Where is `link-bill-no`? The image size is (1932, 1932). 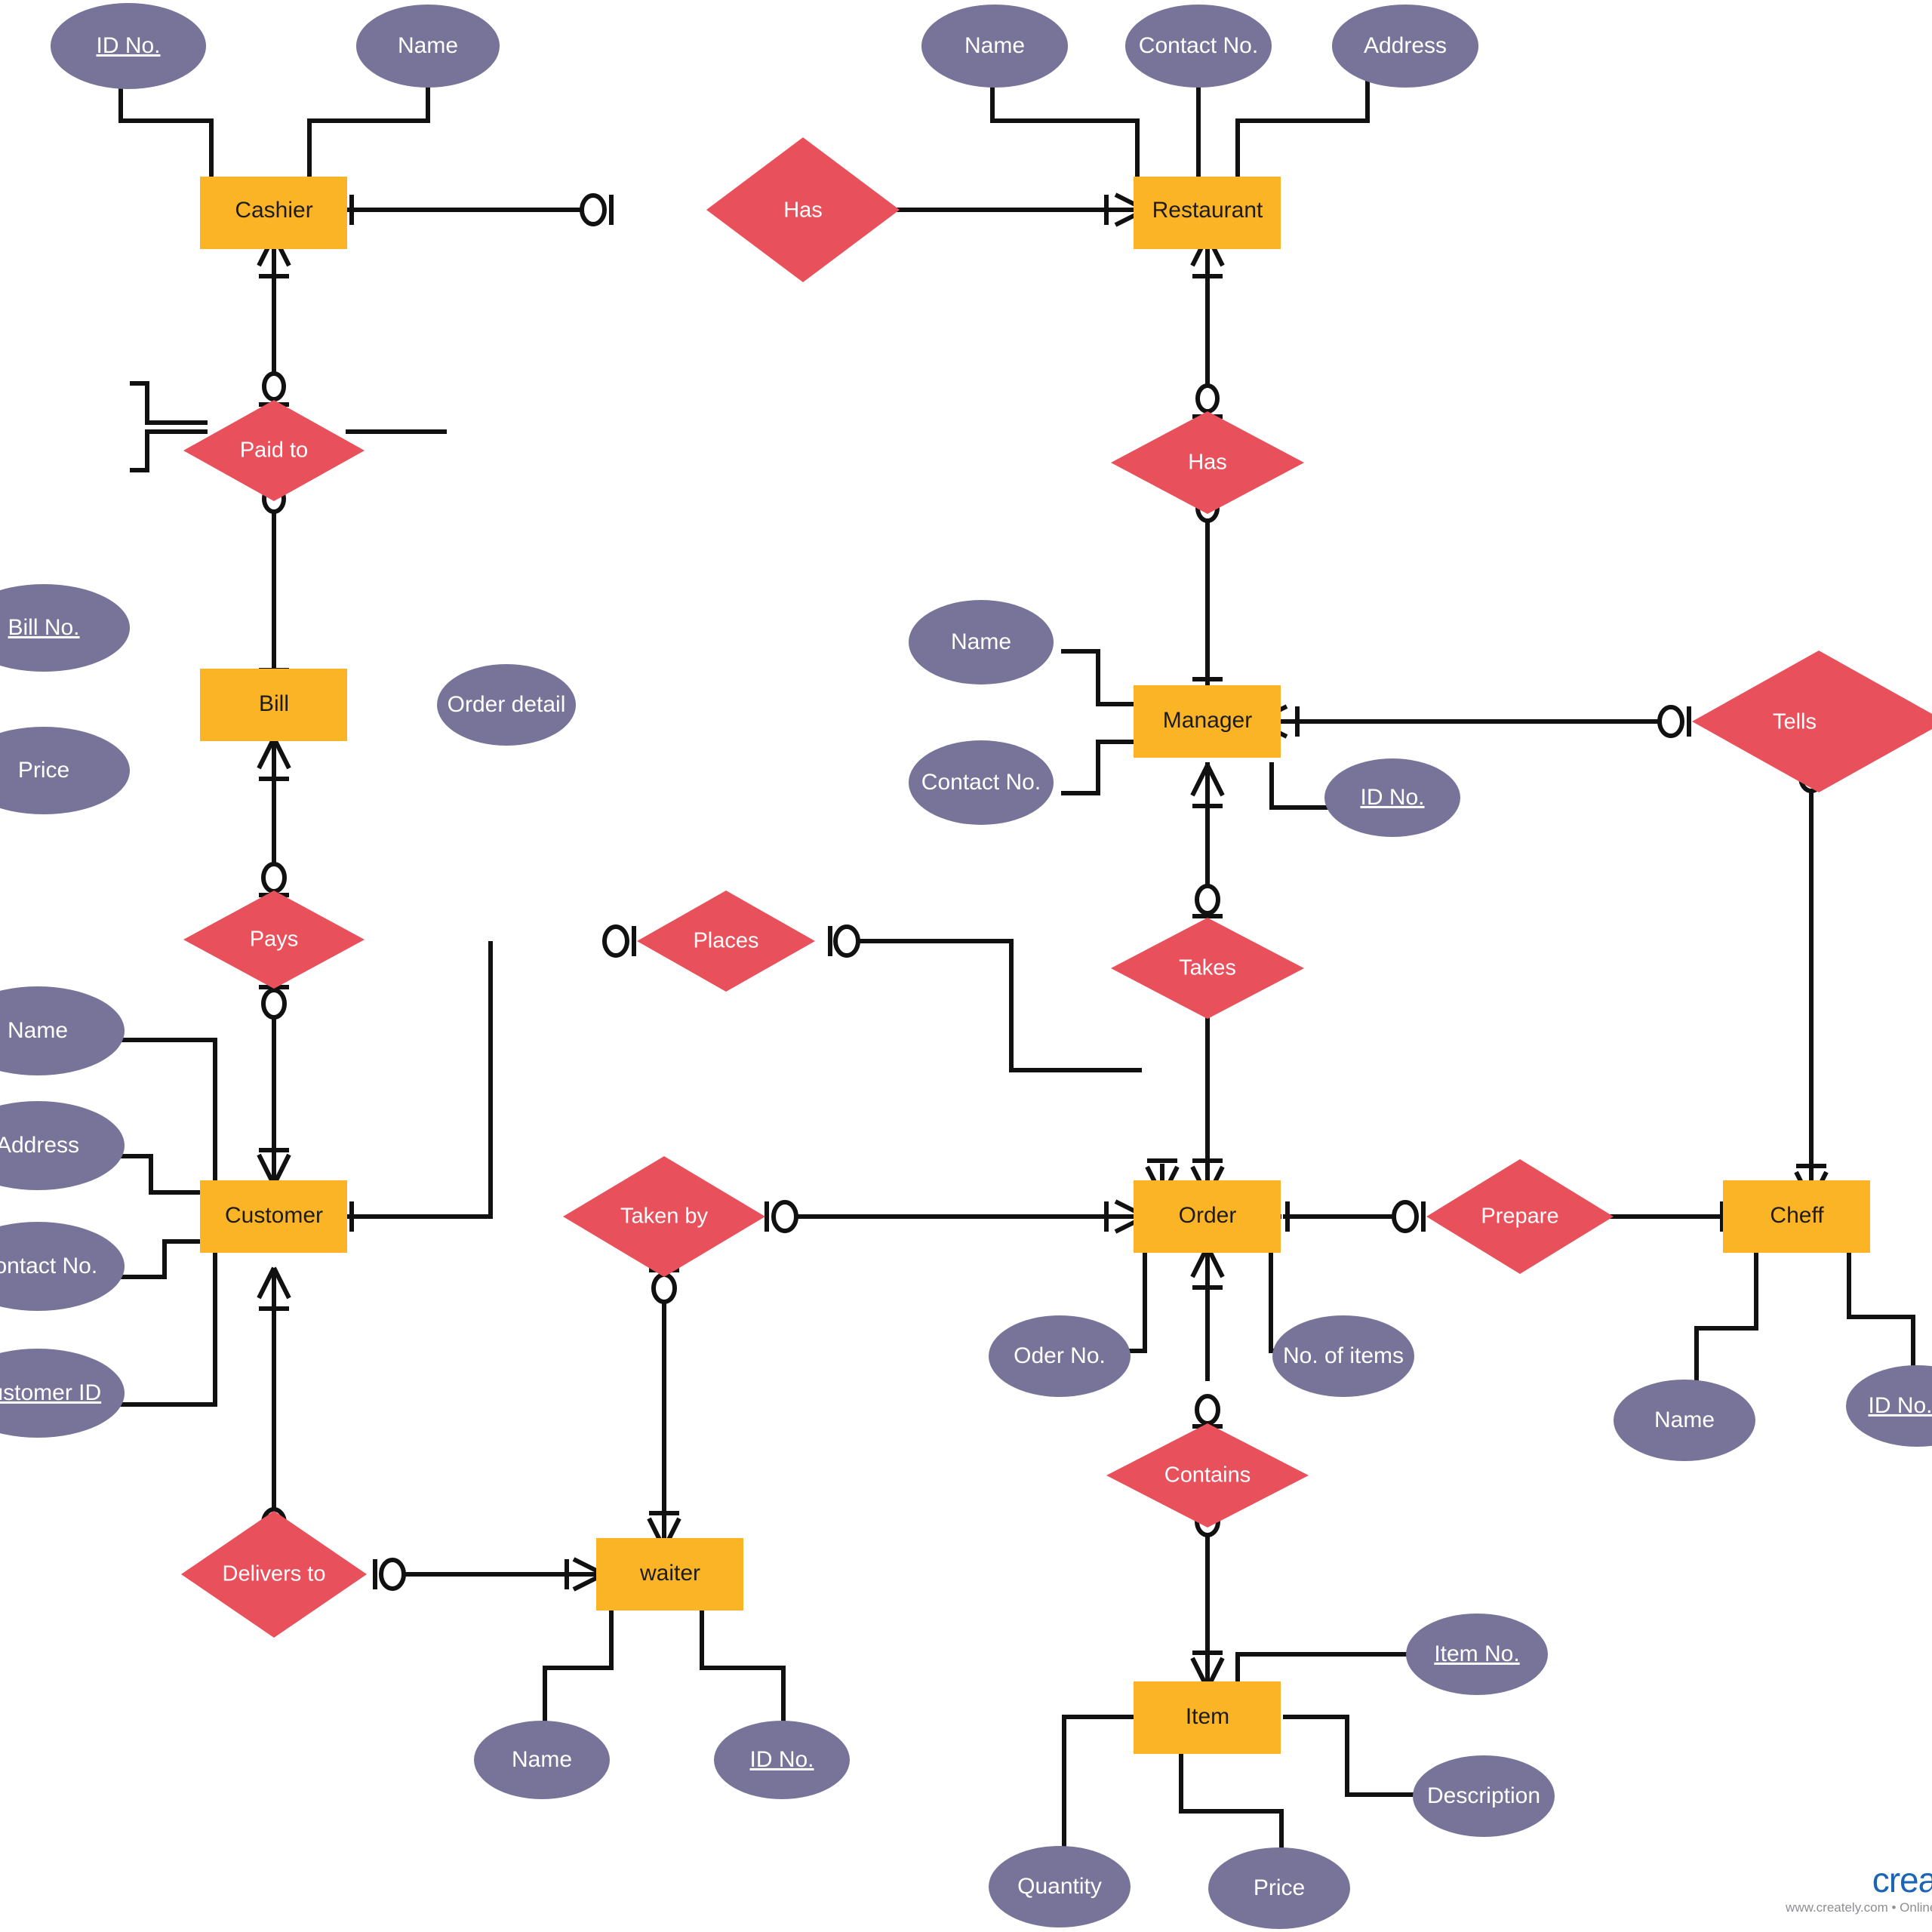
link-bill-no is located at coordinates (169, 403).